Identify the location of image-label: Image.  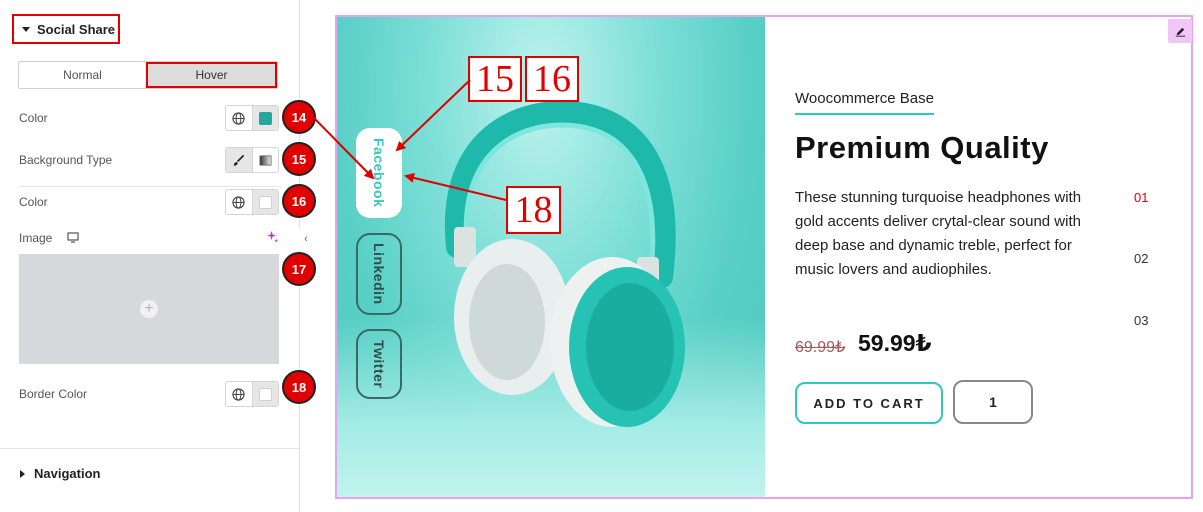
(36, 238).